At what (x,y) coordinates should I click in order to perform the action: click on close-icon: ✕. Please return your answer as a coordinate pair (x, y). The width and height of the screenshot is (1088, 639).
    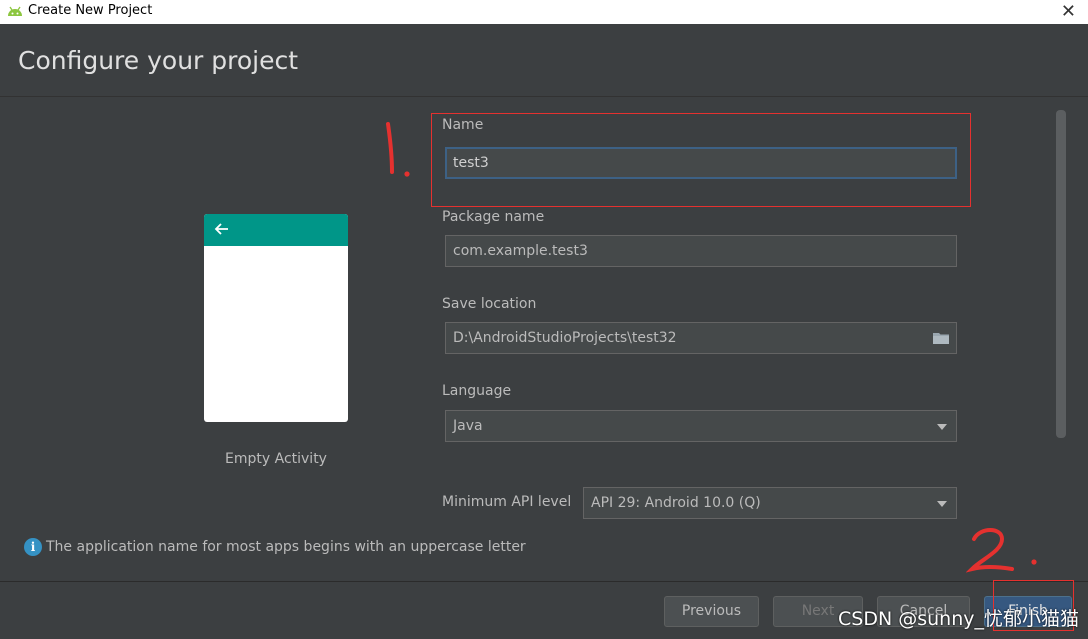
    Looking at the image, I should click on (1068, 12).